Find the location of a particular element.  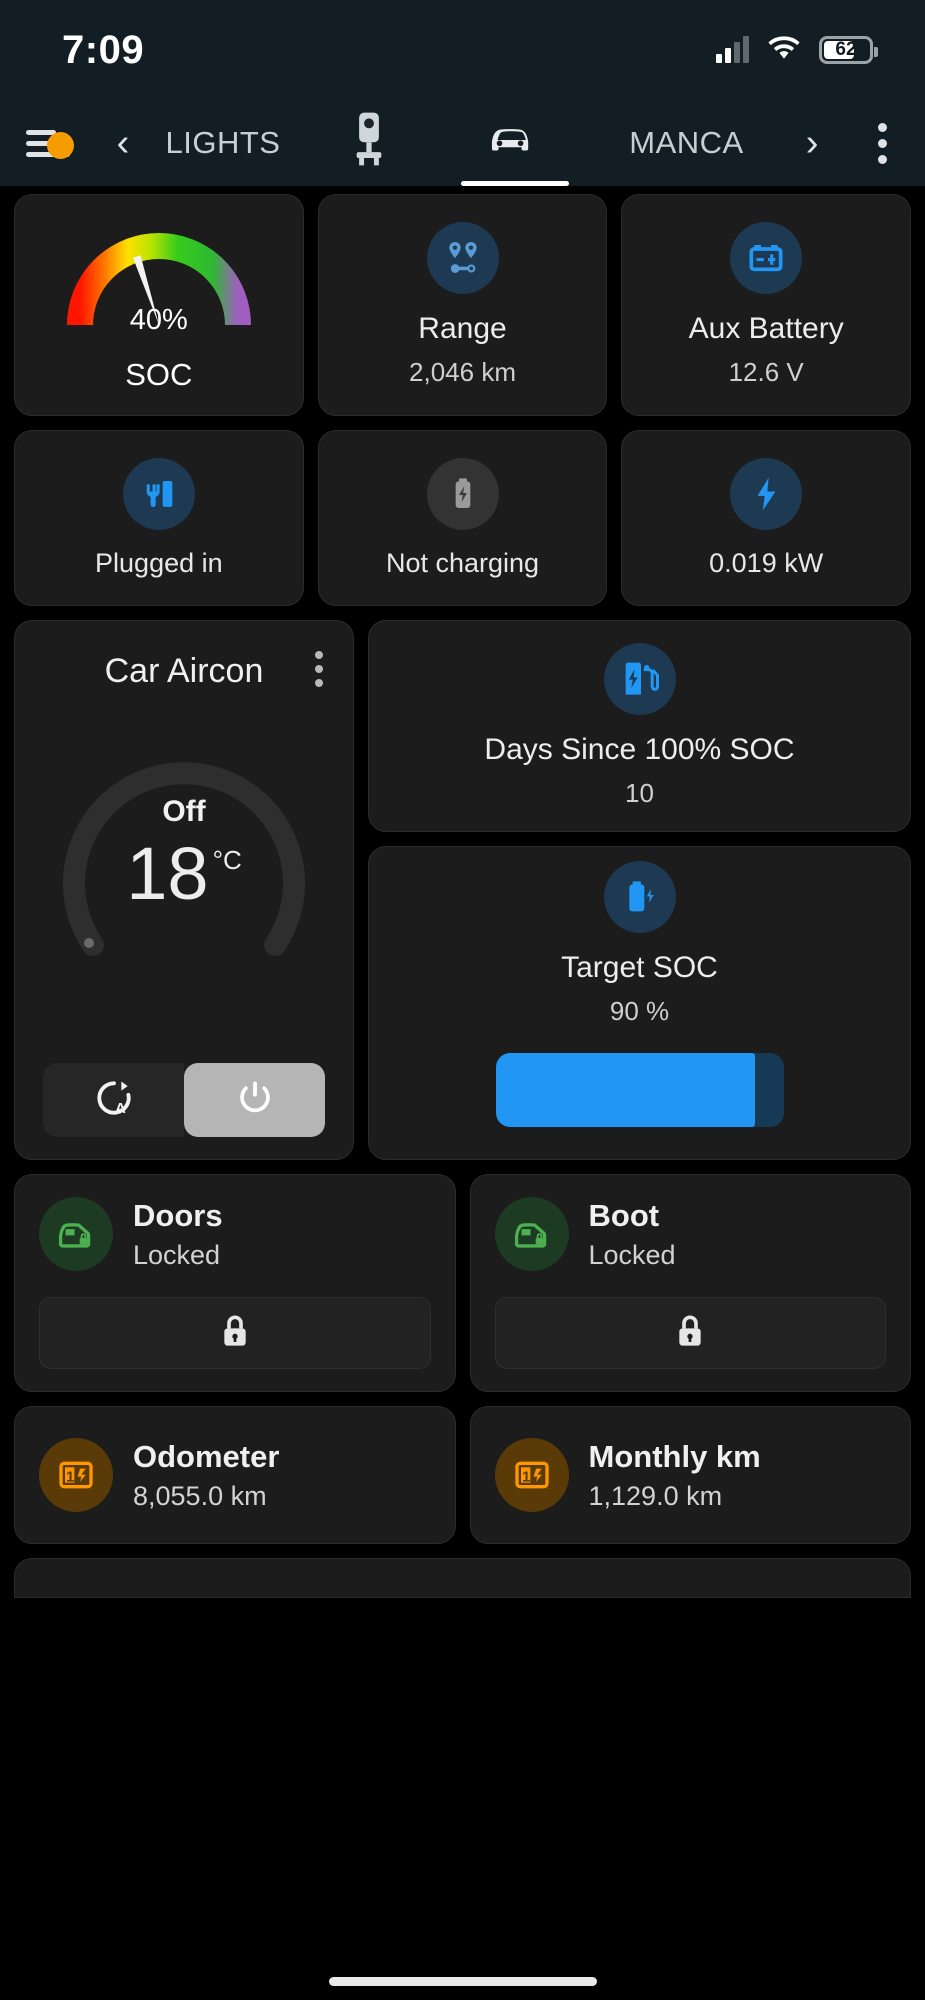

hamburger-menu-icon is located at coordinates (48, 143).